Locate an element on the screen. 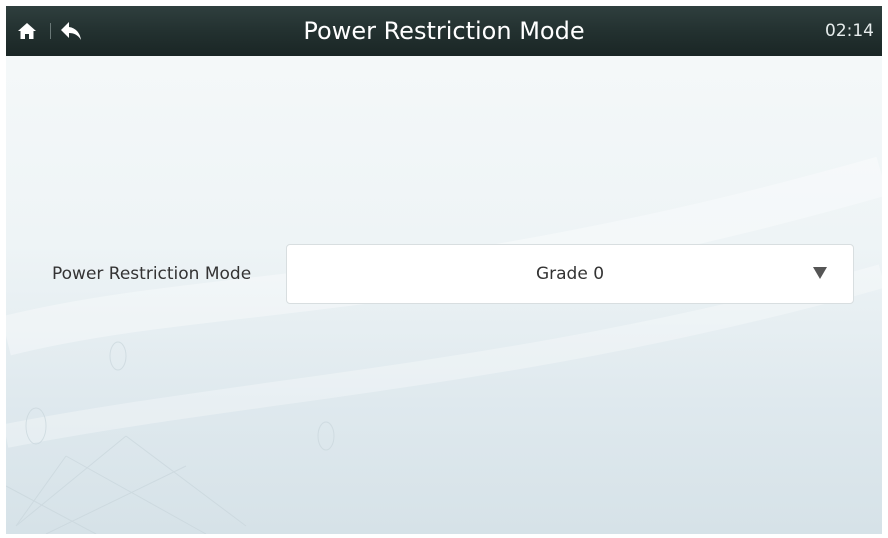 The image size is (888, 538). title-bar: Power Restriction Mode 02:14 is located at coordinates (444, 31).